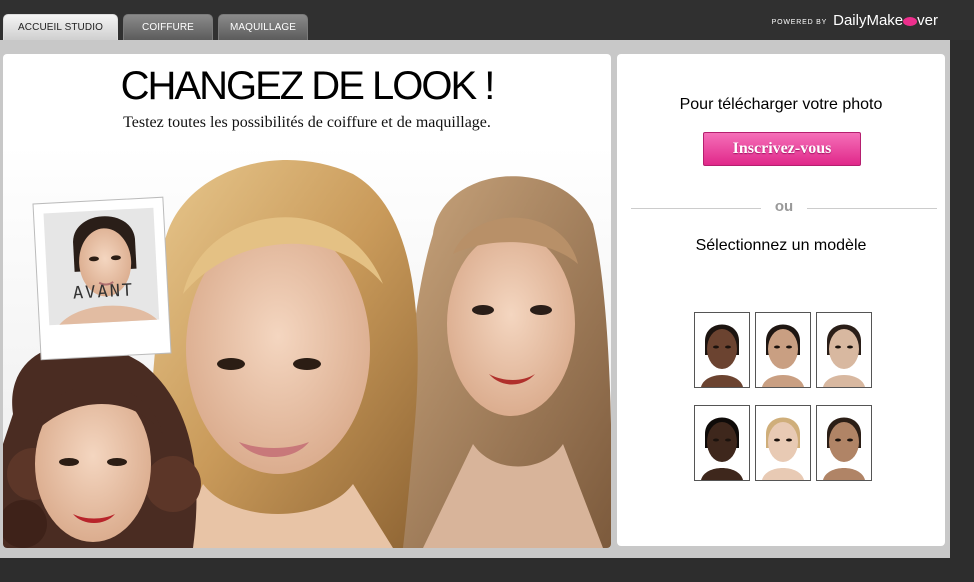  Describe the element at coordinates (60, 27) in the screenshot. I see `tab-accueil-studio: ACCUEIL STUDIO` at that location.